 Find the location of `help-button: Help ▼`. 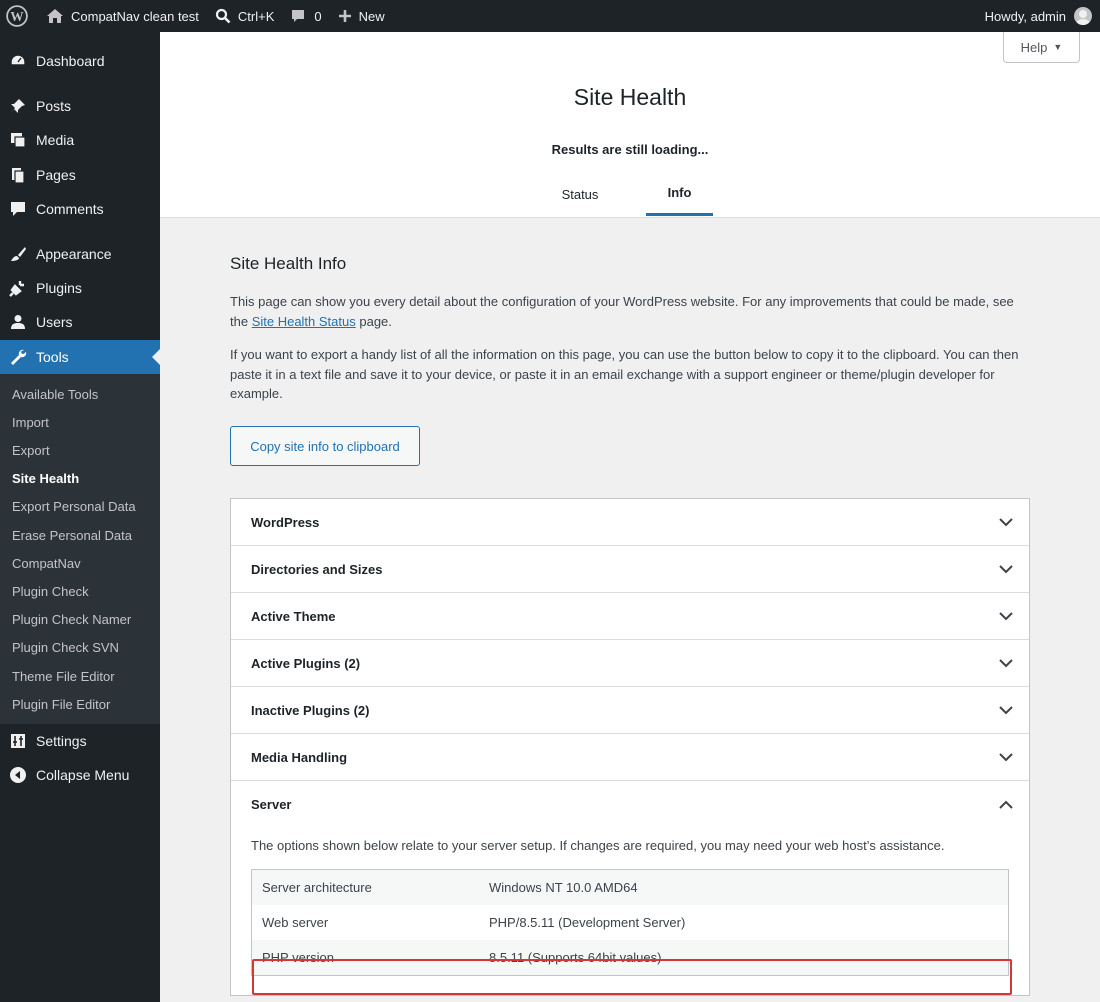

help-button: Help ▼ is located at coordinates (1041, 47).